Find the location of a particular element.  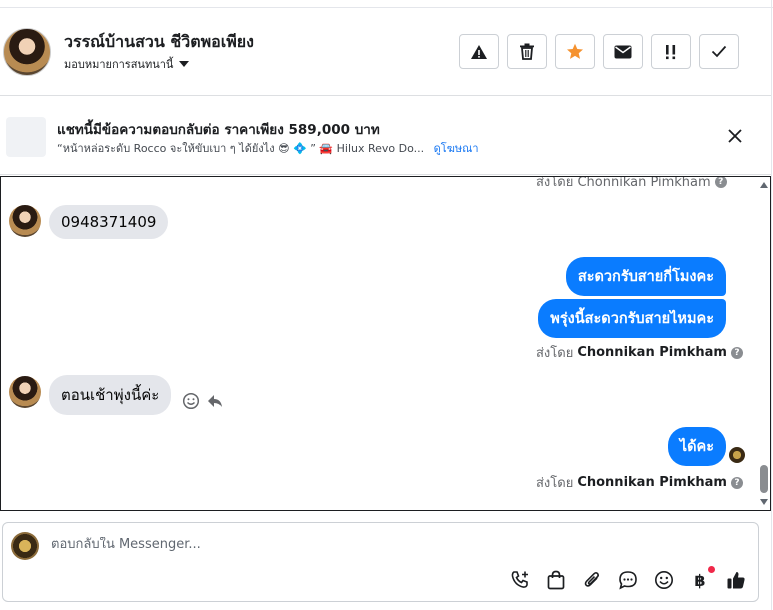

assign-conversation-dropdown: มอบหมายการสนทนานี้ is located at coordinates (127, 64).